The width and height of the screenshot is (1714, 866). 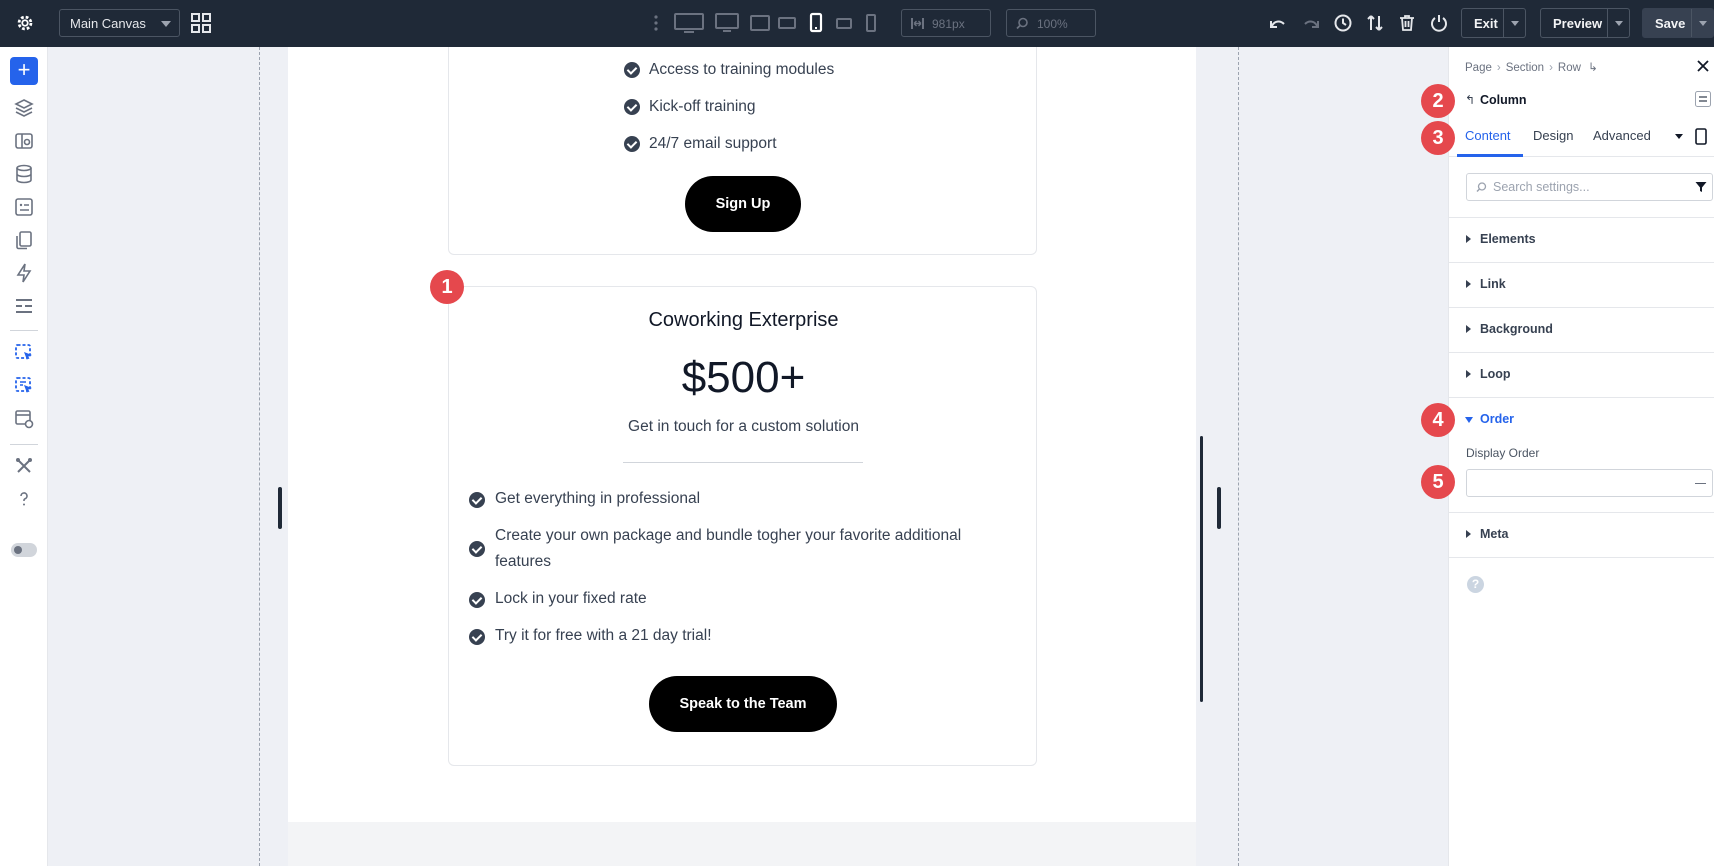 What do you see at coordinates (1569, 68) in the screenshot?
I see `breadcrumb-row: Row` at bounding box center [1569, 68].